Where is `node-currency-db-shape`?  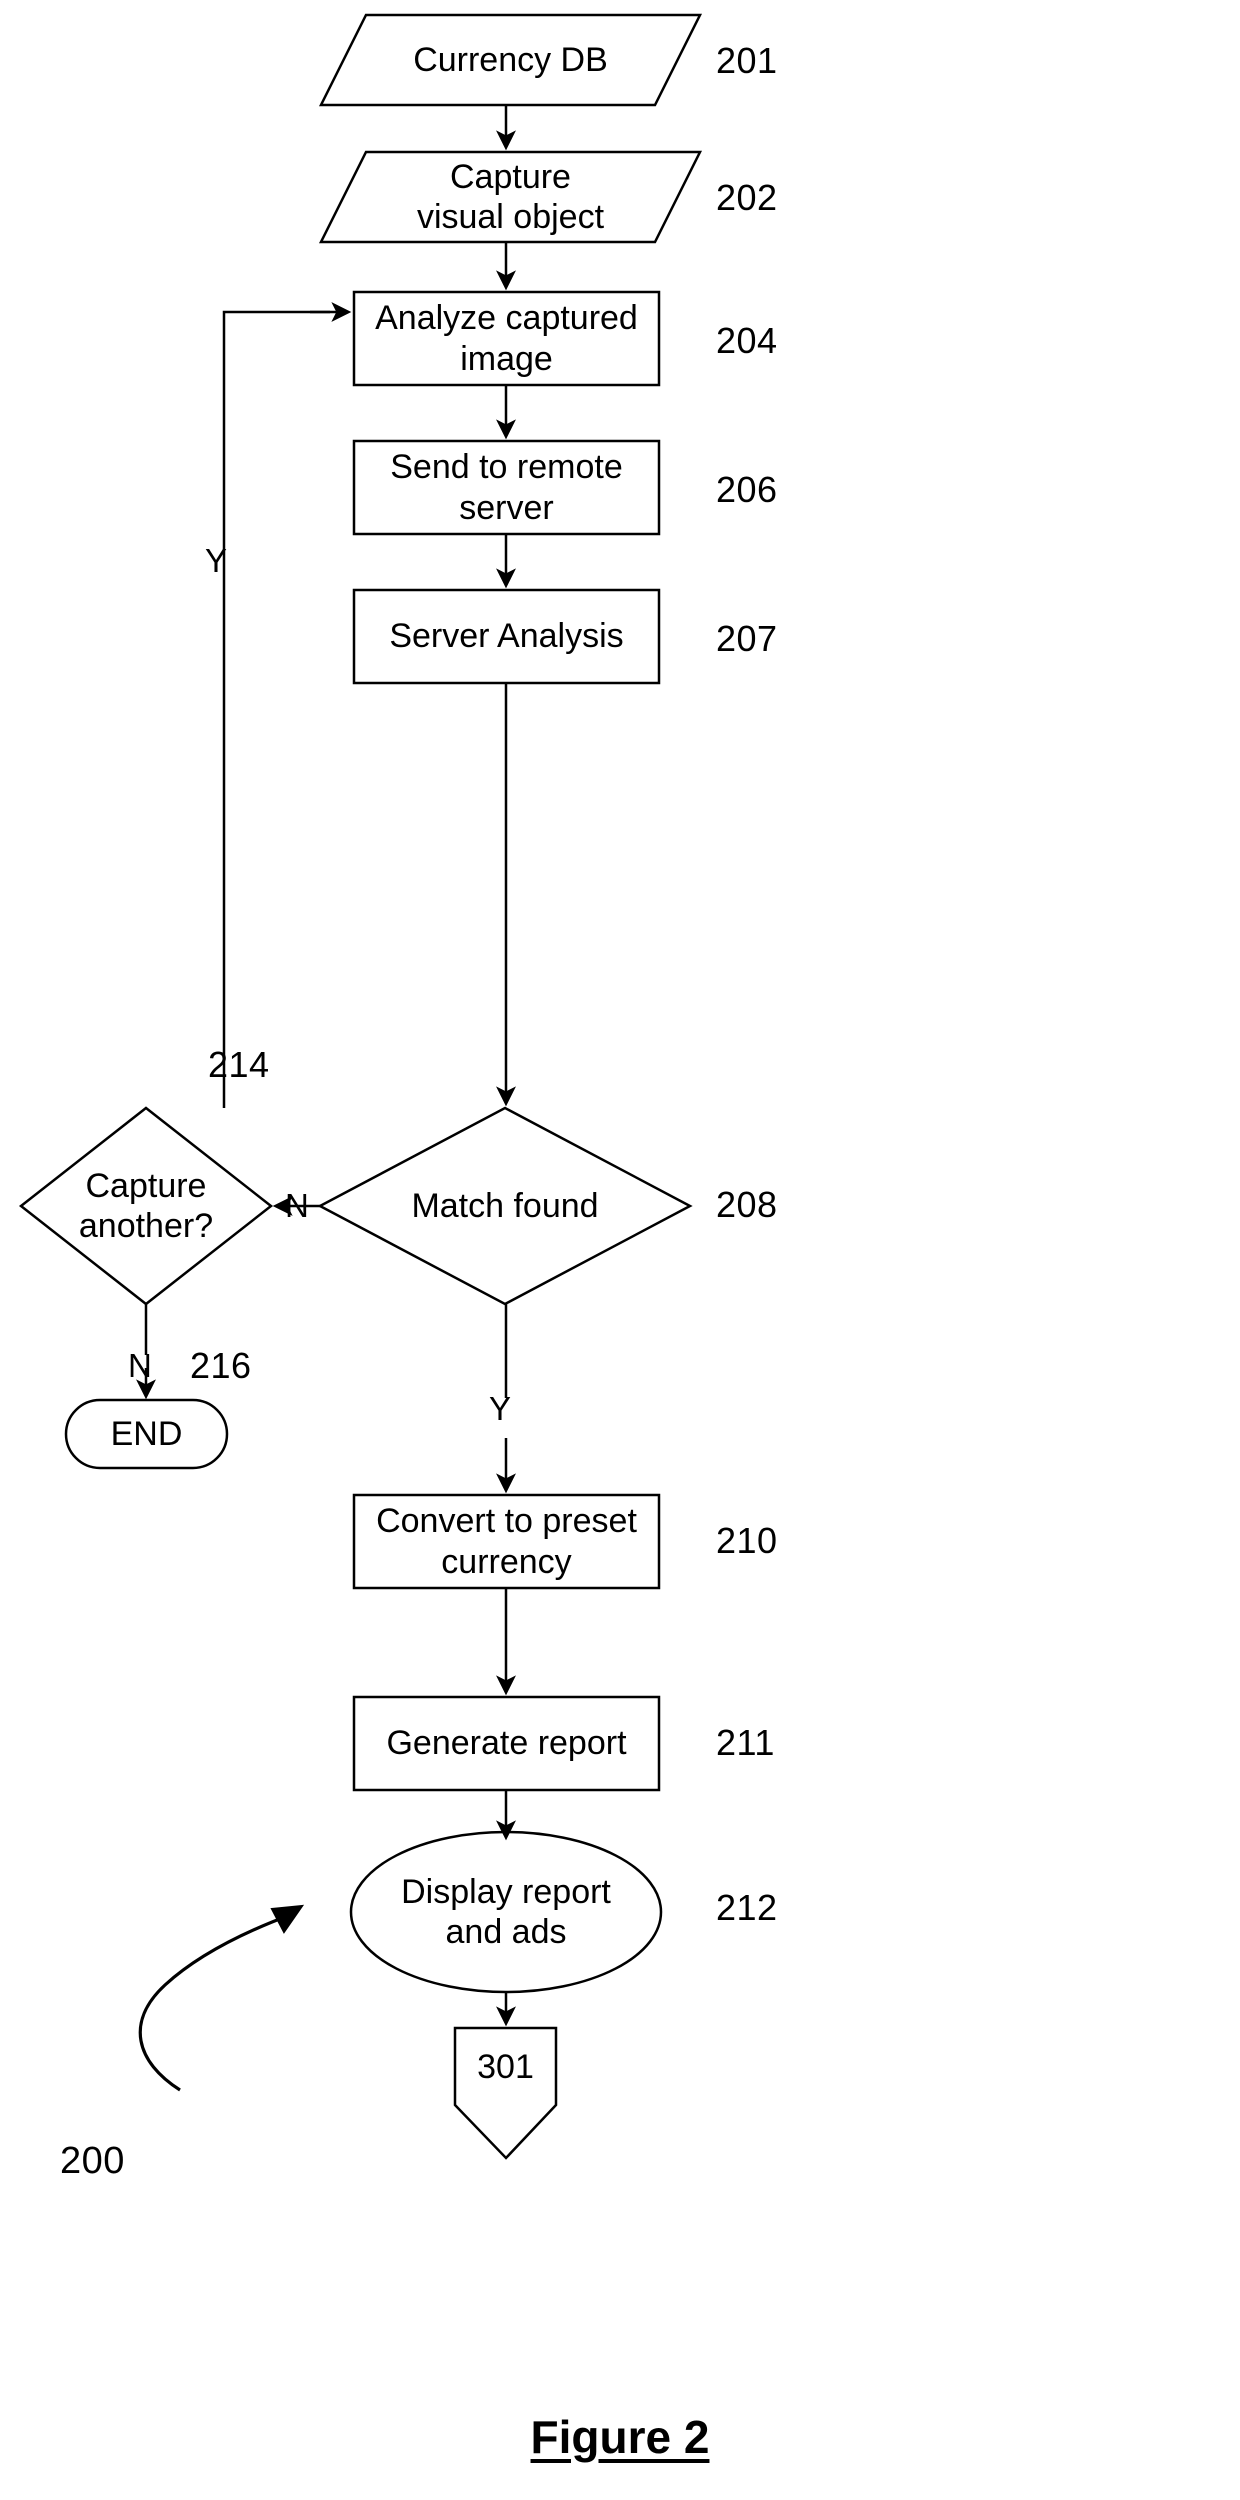
node-currency-db-shape is located at coordinates (510, 60).